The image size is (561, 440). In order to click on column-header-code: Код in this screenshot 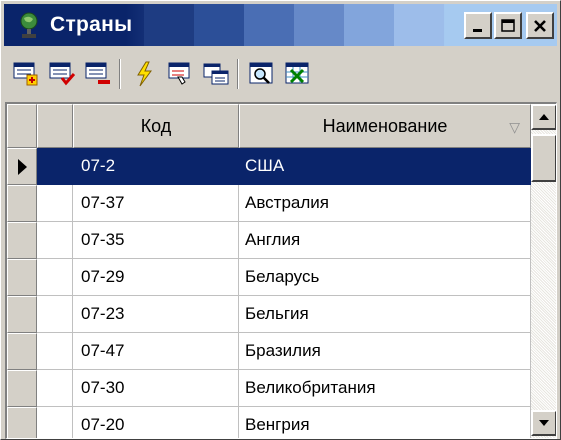, I will do `click(156, 126)`.